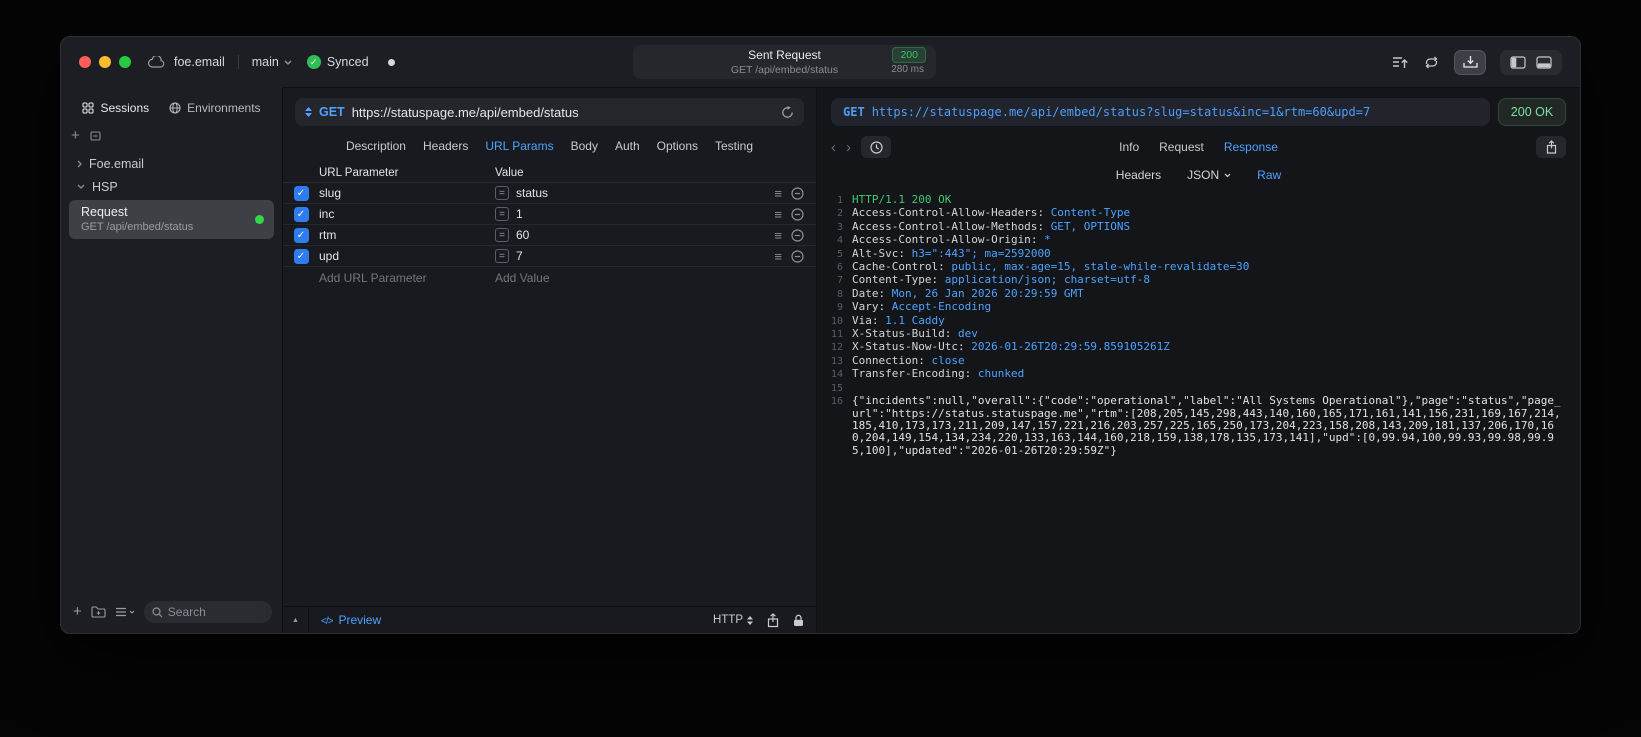 The height and width of the screenshot is (737, 1641). Describe the element at coordinates (1203, 175) in the screenshot. I see `json-label: JSON` at that location.